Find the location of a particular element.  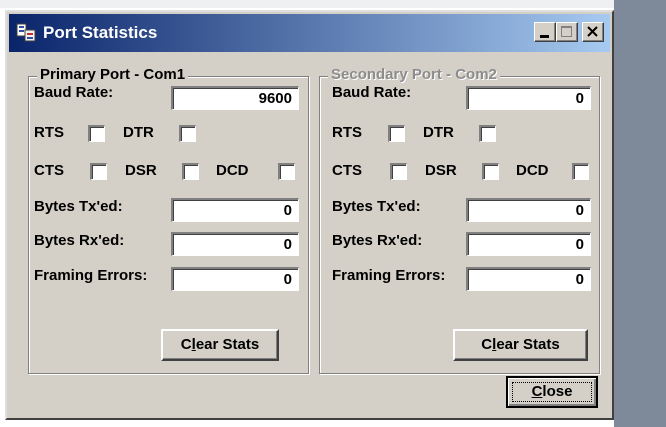

primary-dtr-checkbox is located at coordinates (187, 133).